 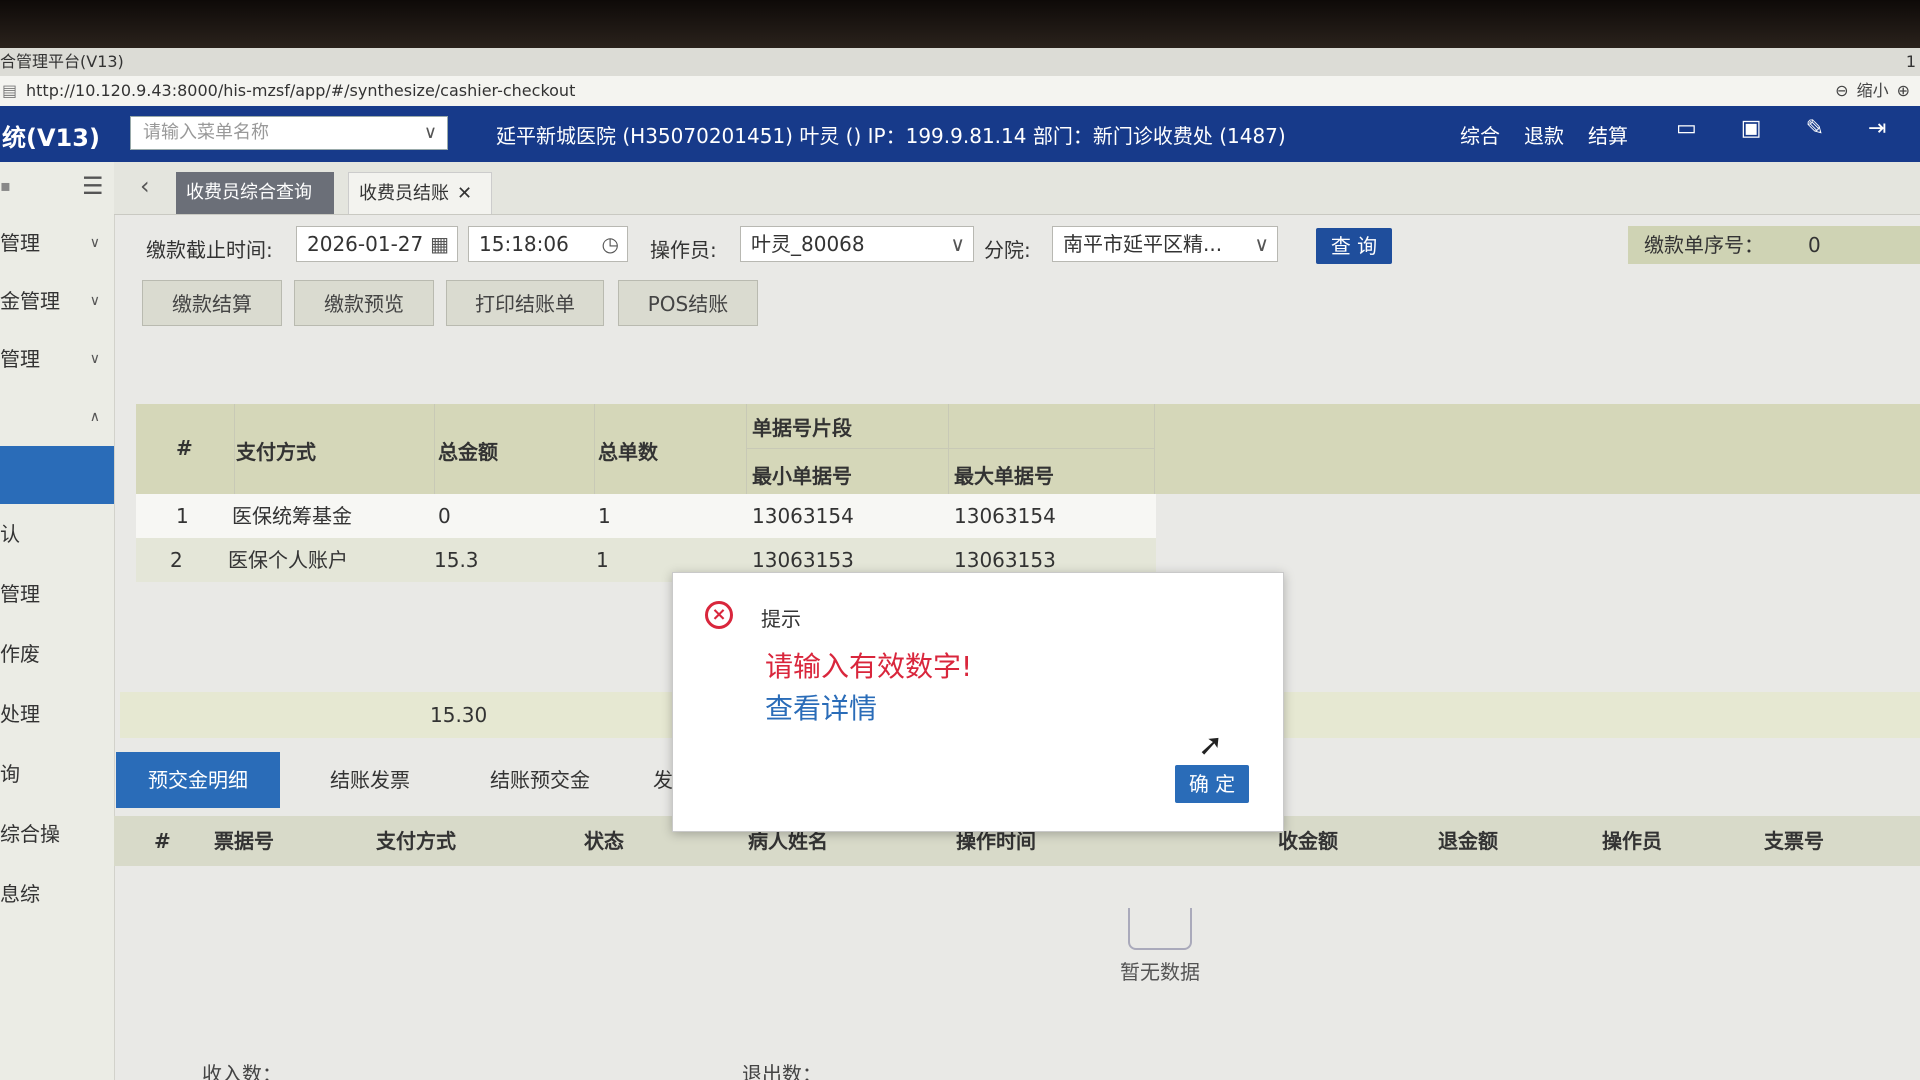 I want to click on sidebar-group-open: ∧, so click(x=57, y=417).